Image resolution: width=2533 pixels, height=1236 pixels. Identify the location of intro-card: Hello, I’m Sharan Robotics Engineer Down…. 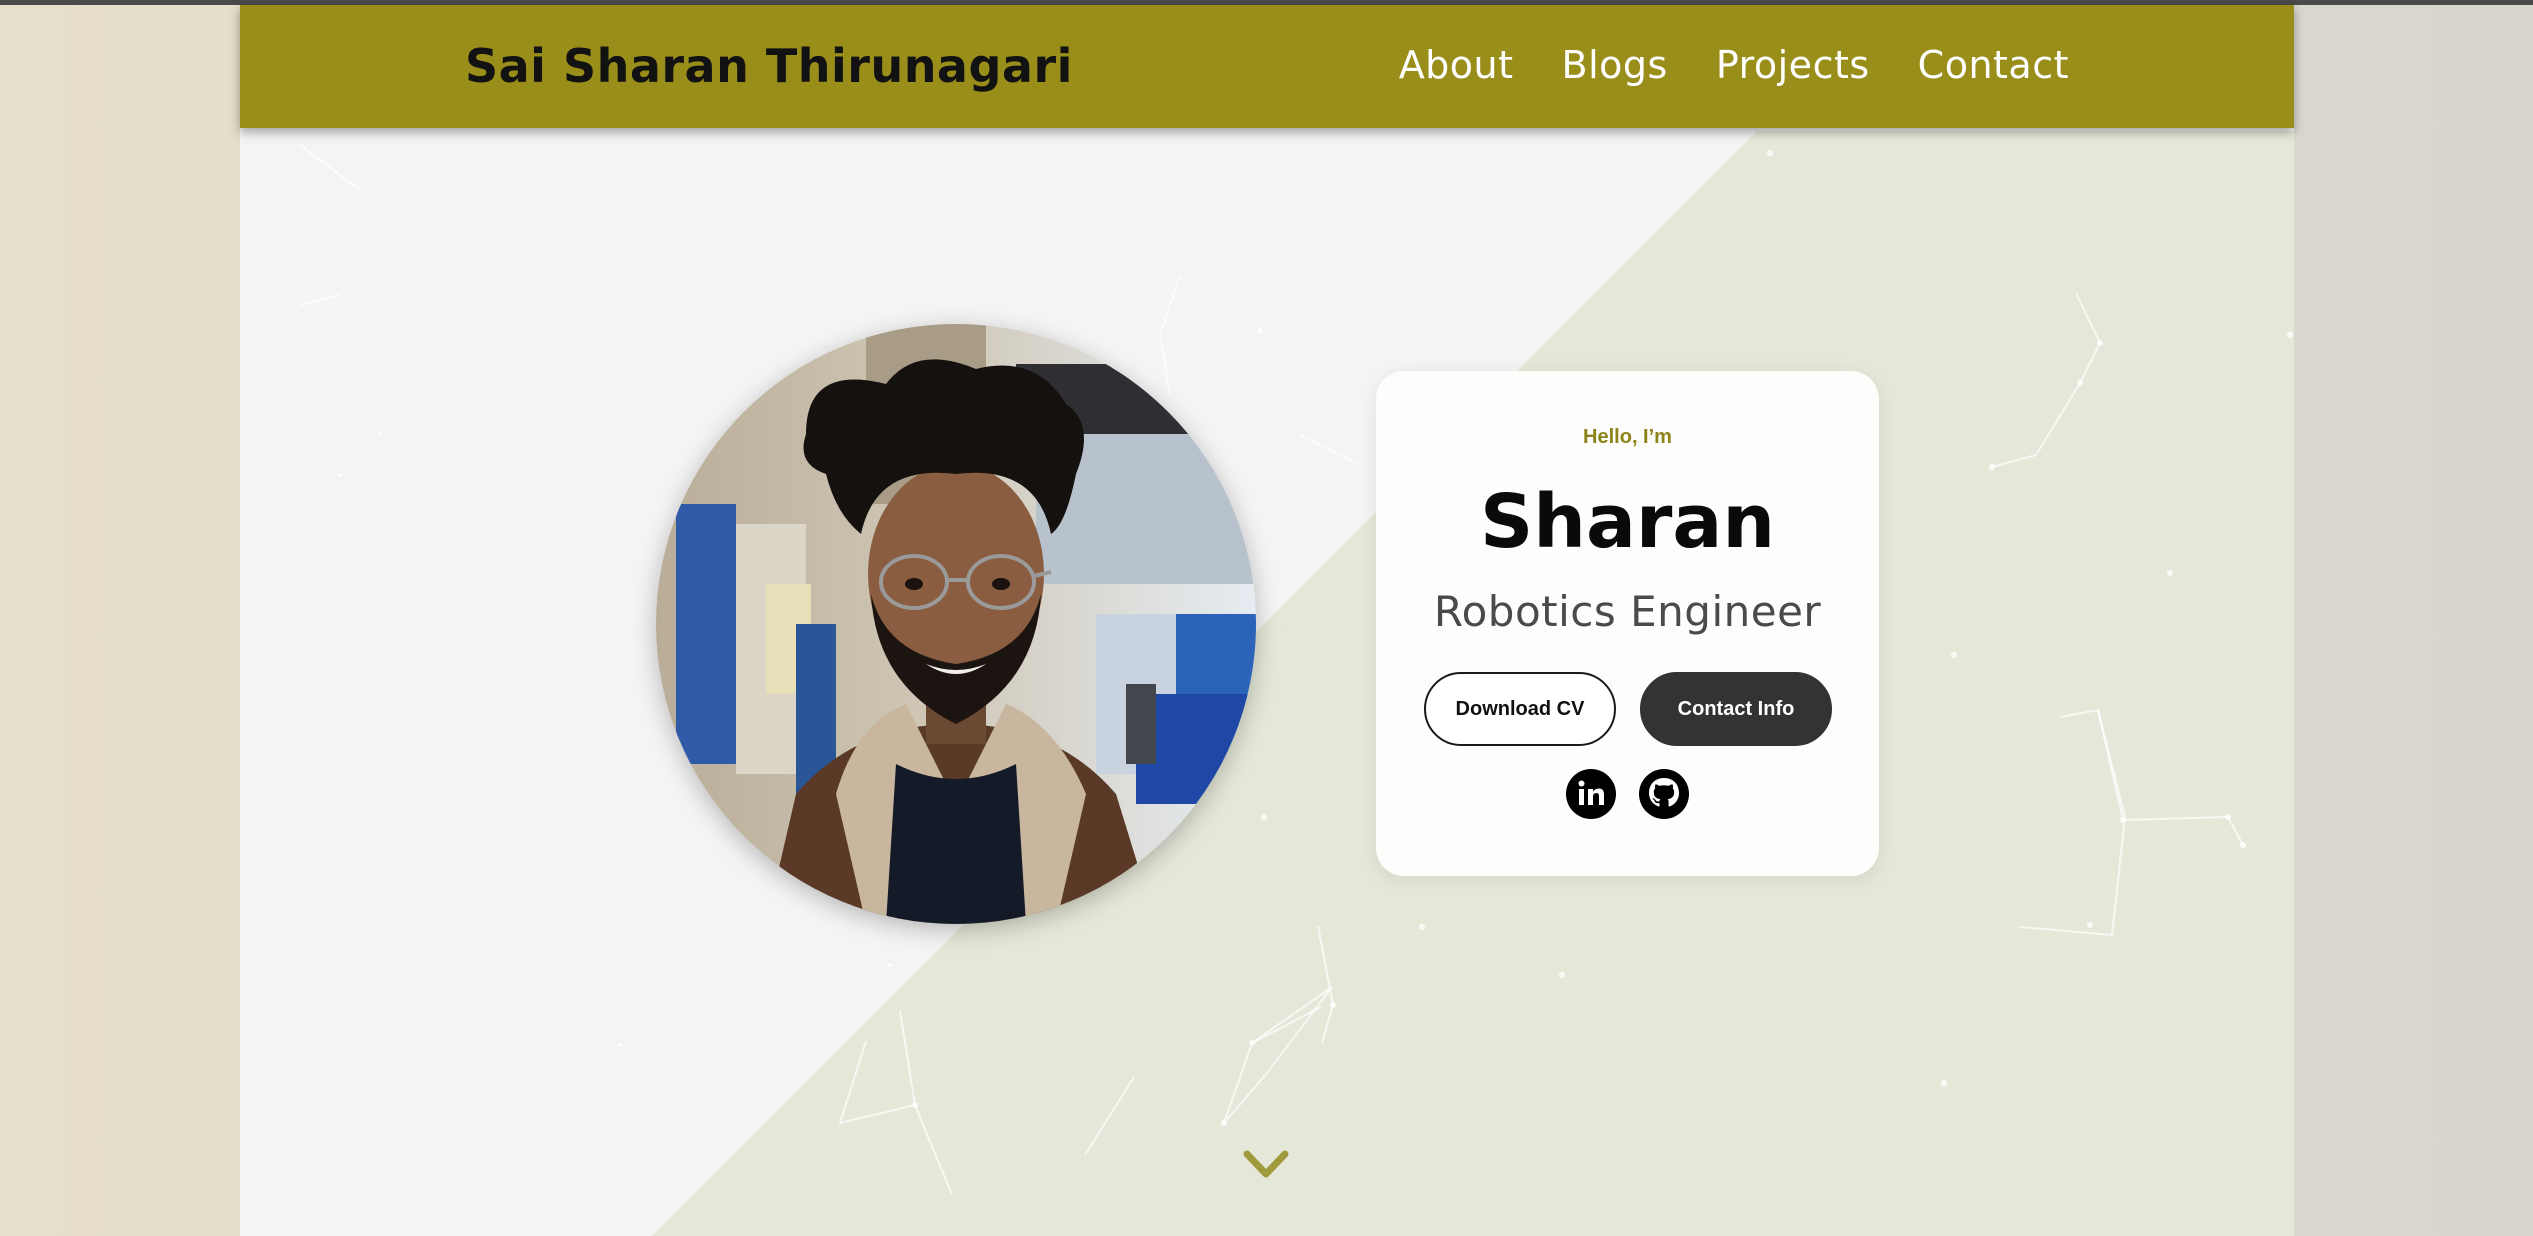
(1627, 623).